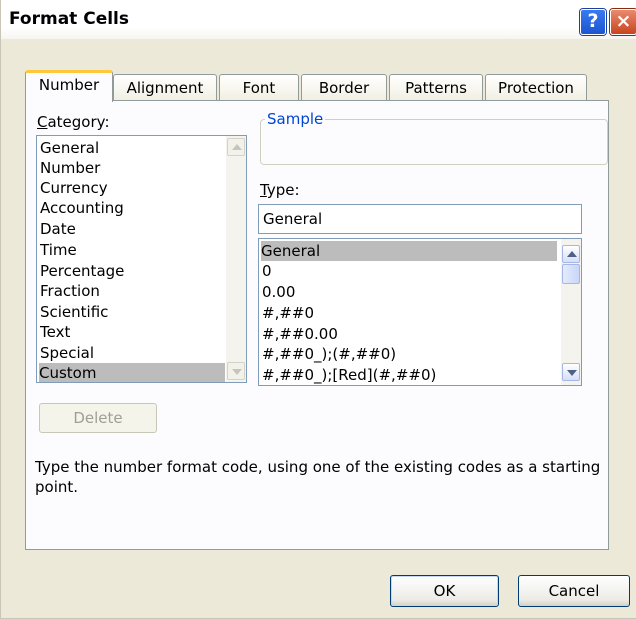 The width and height of the screenshot is (636, 619). What do you see at coordinates (74, 188) in the screenshot?
I see `category-item-currency: Currency` at bounding box center [74, 188].